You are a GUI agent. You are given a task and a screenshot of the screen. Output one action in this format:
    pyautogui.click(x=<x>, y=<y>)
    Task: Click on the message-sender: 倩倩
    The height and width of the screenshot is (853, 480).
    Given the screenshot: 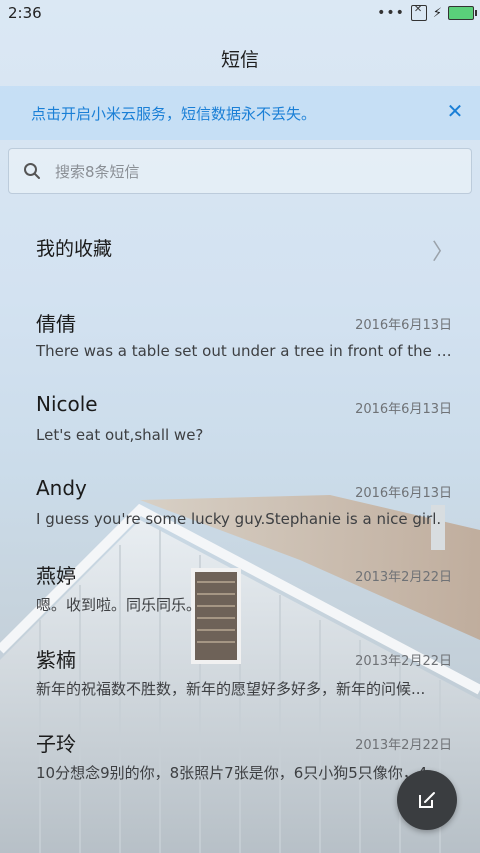 What is the action you would take?
    pyautogui.click(x=56, y=324)
    